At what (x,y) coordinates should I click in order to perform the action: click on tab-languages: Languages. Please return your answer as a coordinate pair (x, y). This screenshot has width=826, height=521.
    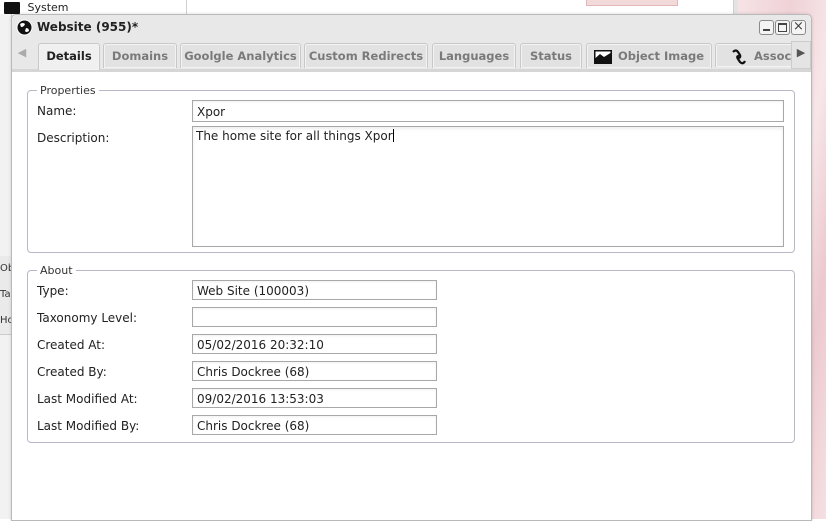
    Looking at the image, I should click on (474, 55).